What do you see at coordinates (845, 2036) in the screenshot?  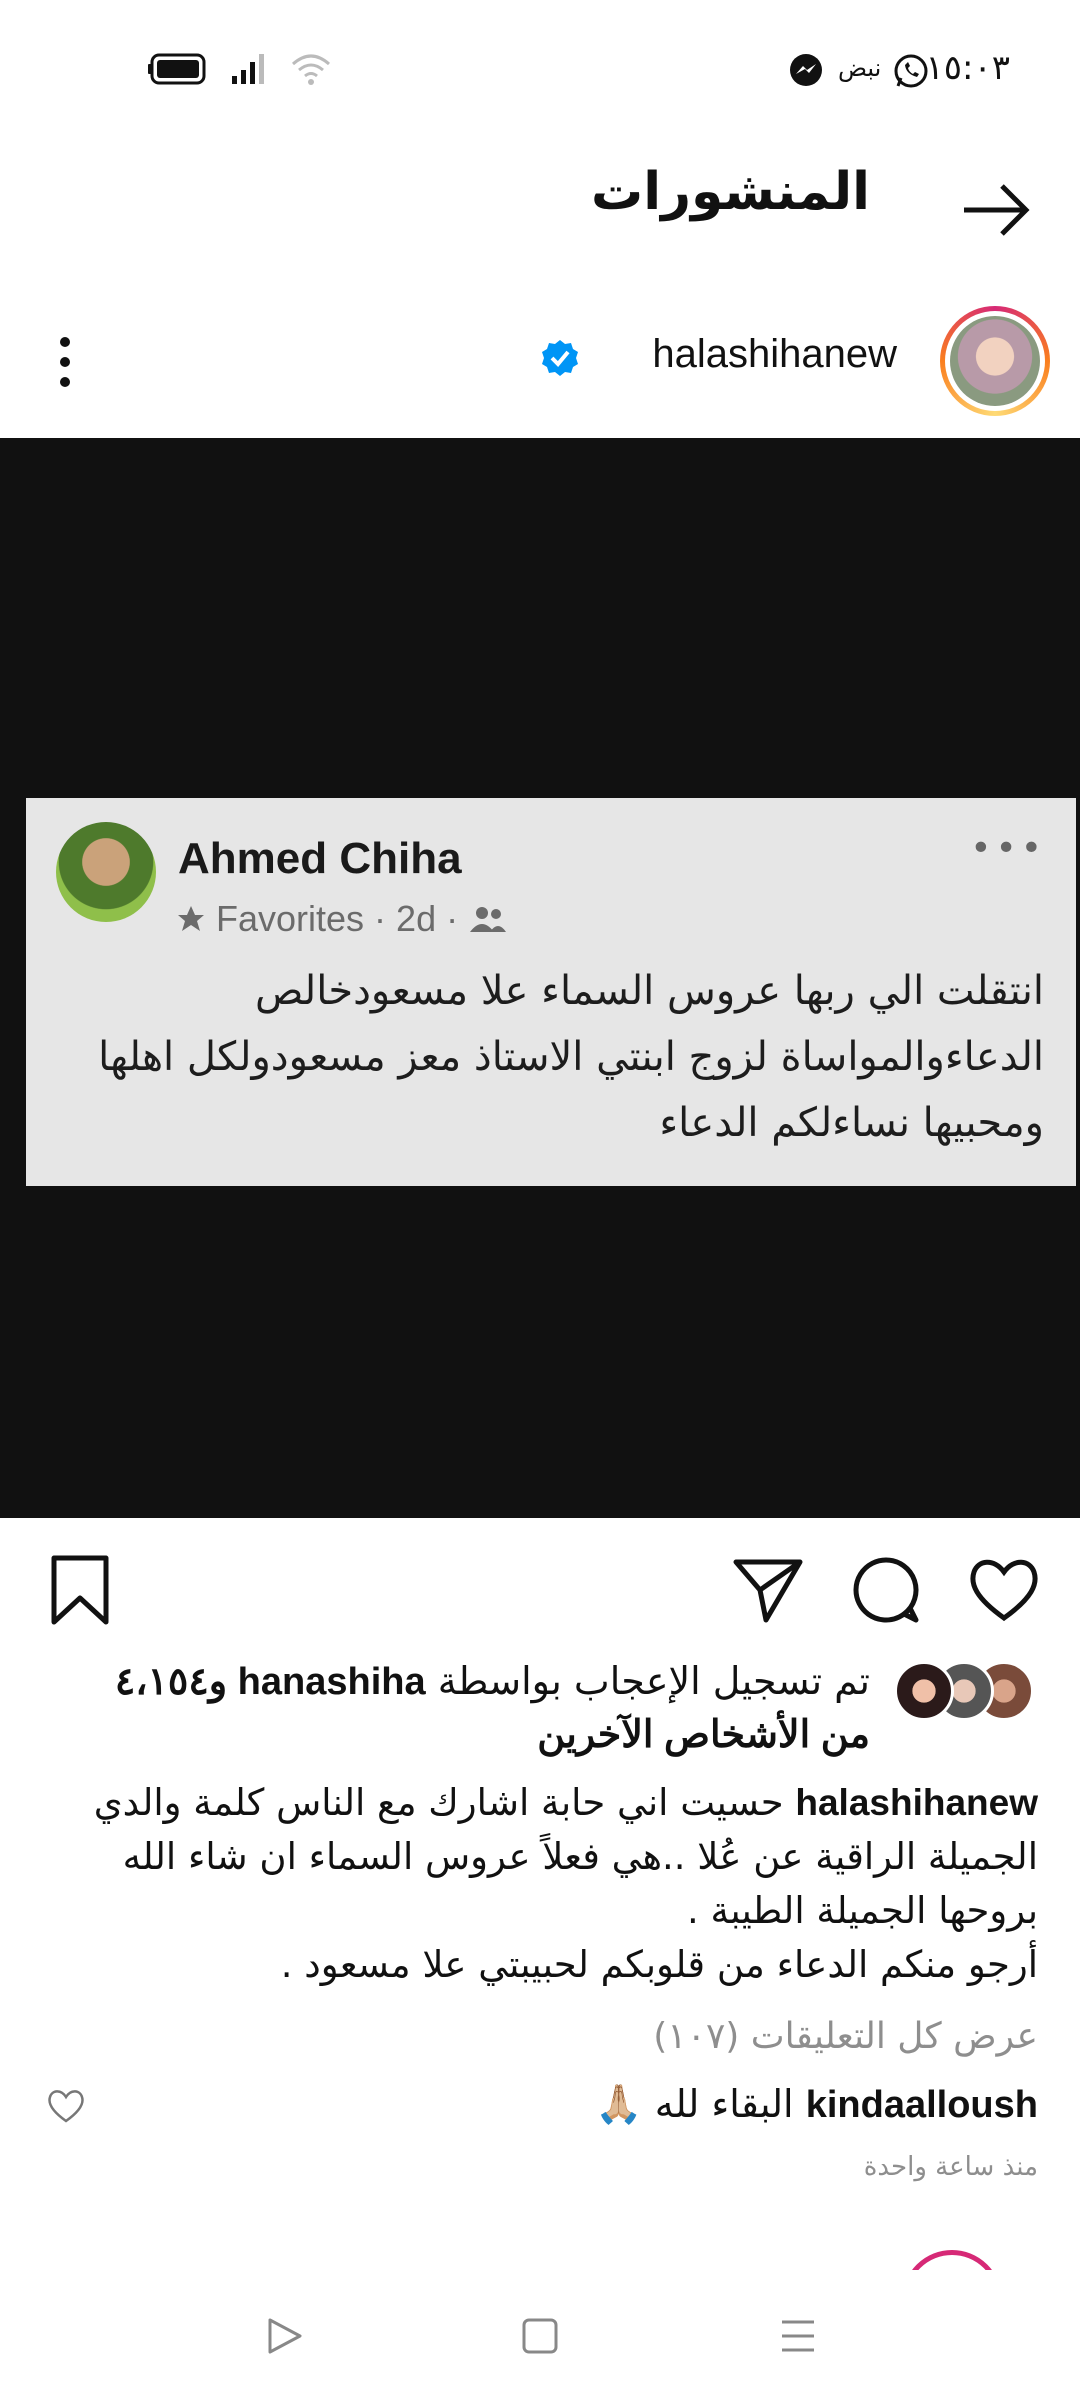 I see `view-all-comments-link: عرض كل التعليقات (١٠٧)` at bounding box center [845, 2036].